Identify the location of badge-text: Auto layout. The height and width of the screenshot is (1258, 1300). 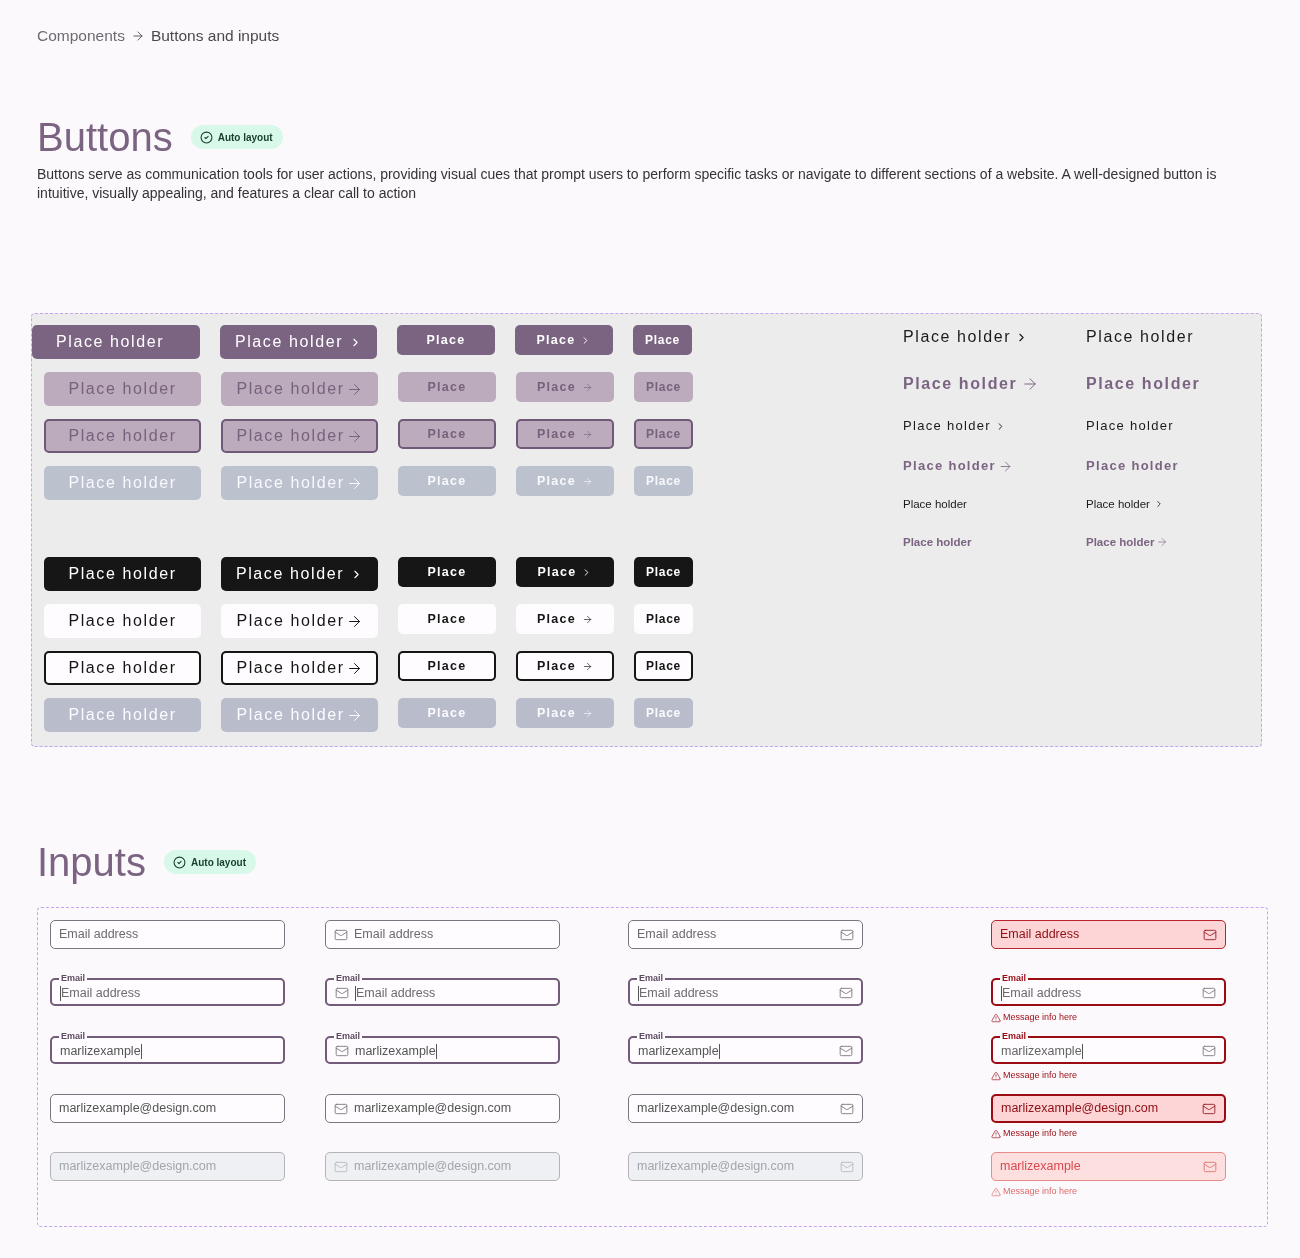
(218, 862).